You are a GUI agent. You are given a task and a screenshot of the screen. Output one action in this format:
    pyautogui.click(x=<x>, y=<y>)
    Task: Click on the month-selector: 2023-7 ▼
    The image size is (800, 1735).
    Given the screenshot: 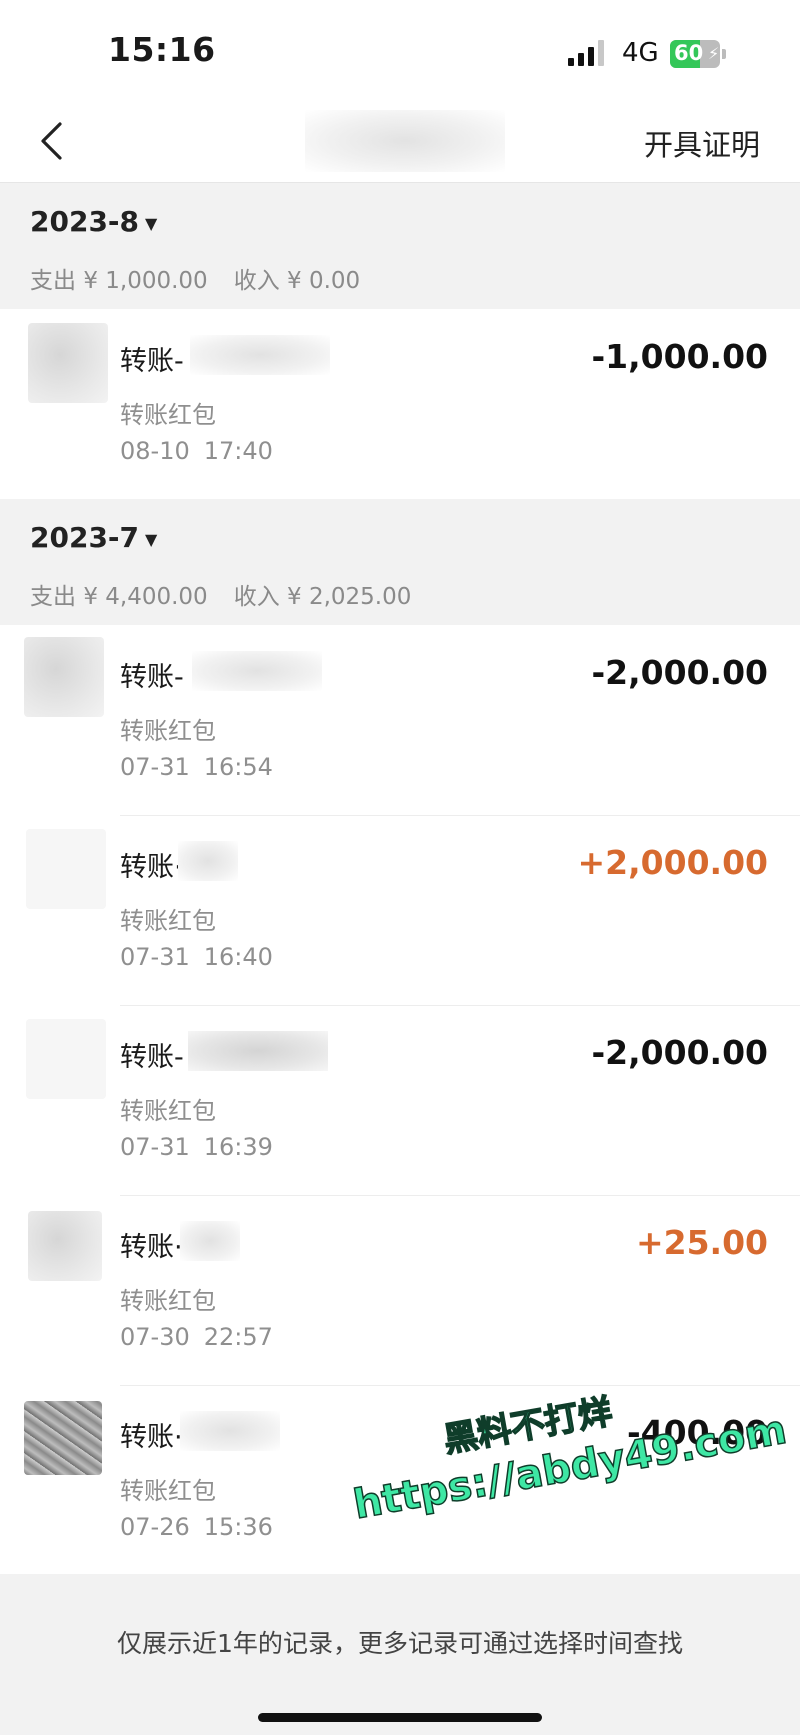 What is the action you would take?
    pyautogui.click(x=93, y=537)
    